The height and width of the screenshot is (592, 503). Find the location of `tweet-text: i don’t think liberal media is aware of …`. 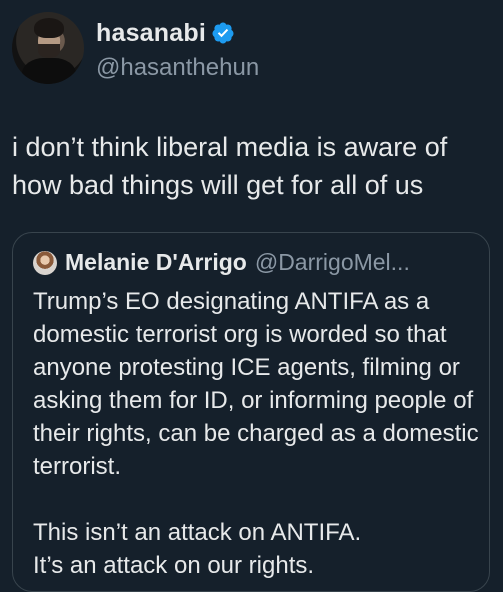

tweet-text: i don’t think liberal media is aware of … is located at coordinates (230, 166).